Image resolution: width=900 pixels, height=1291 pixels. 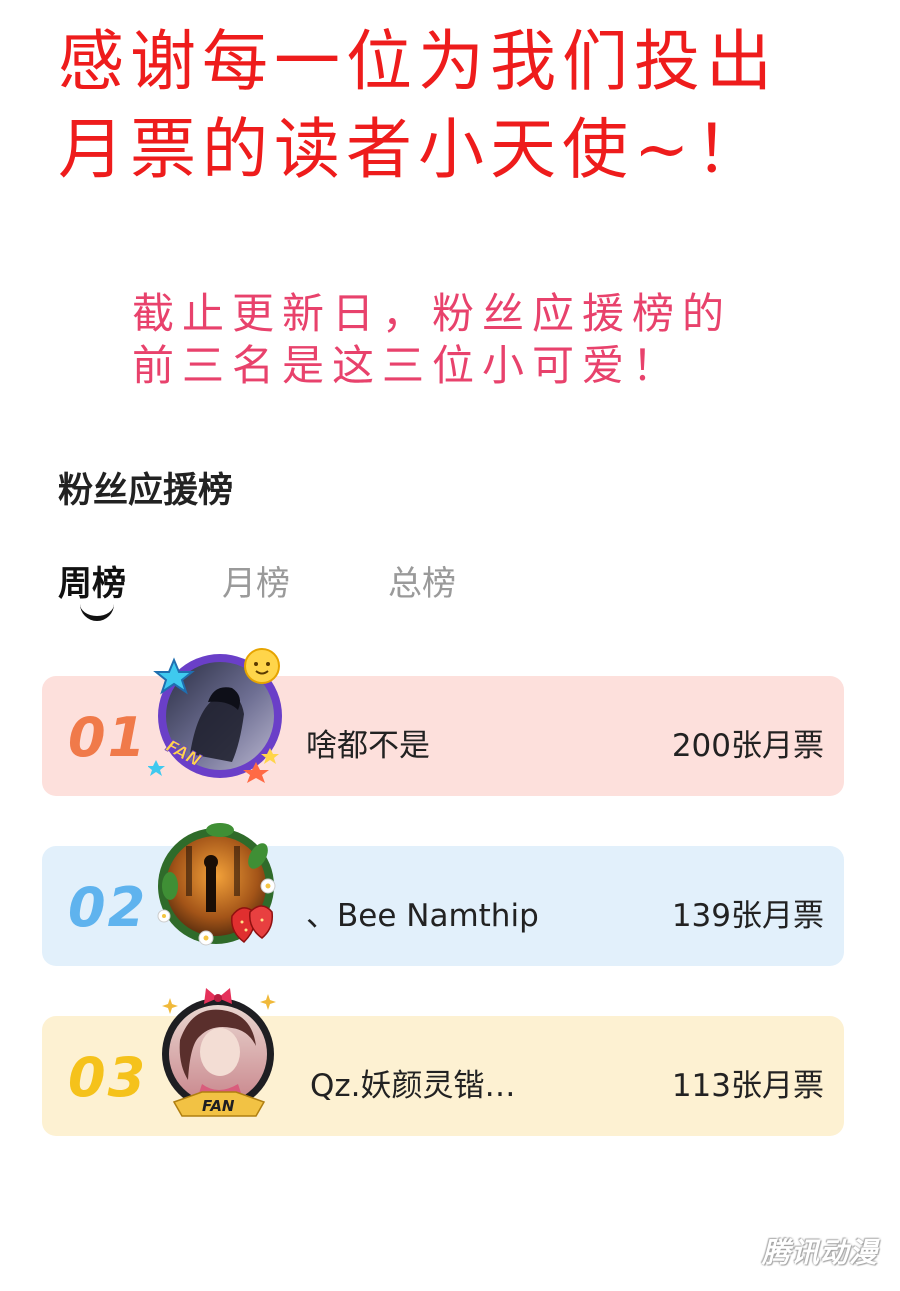 What do you see at coordinates (747, 746) in the screenshot?
I see `vote-count: 200张月票` at bounding box center [747, 746].